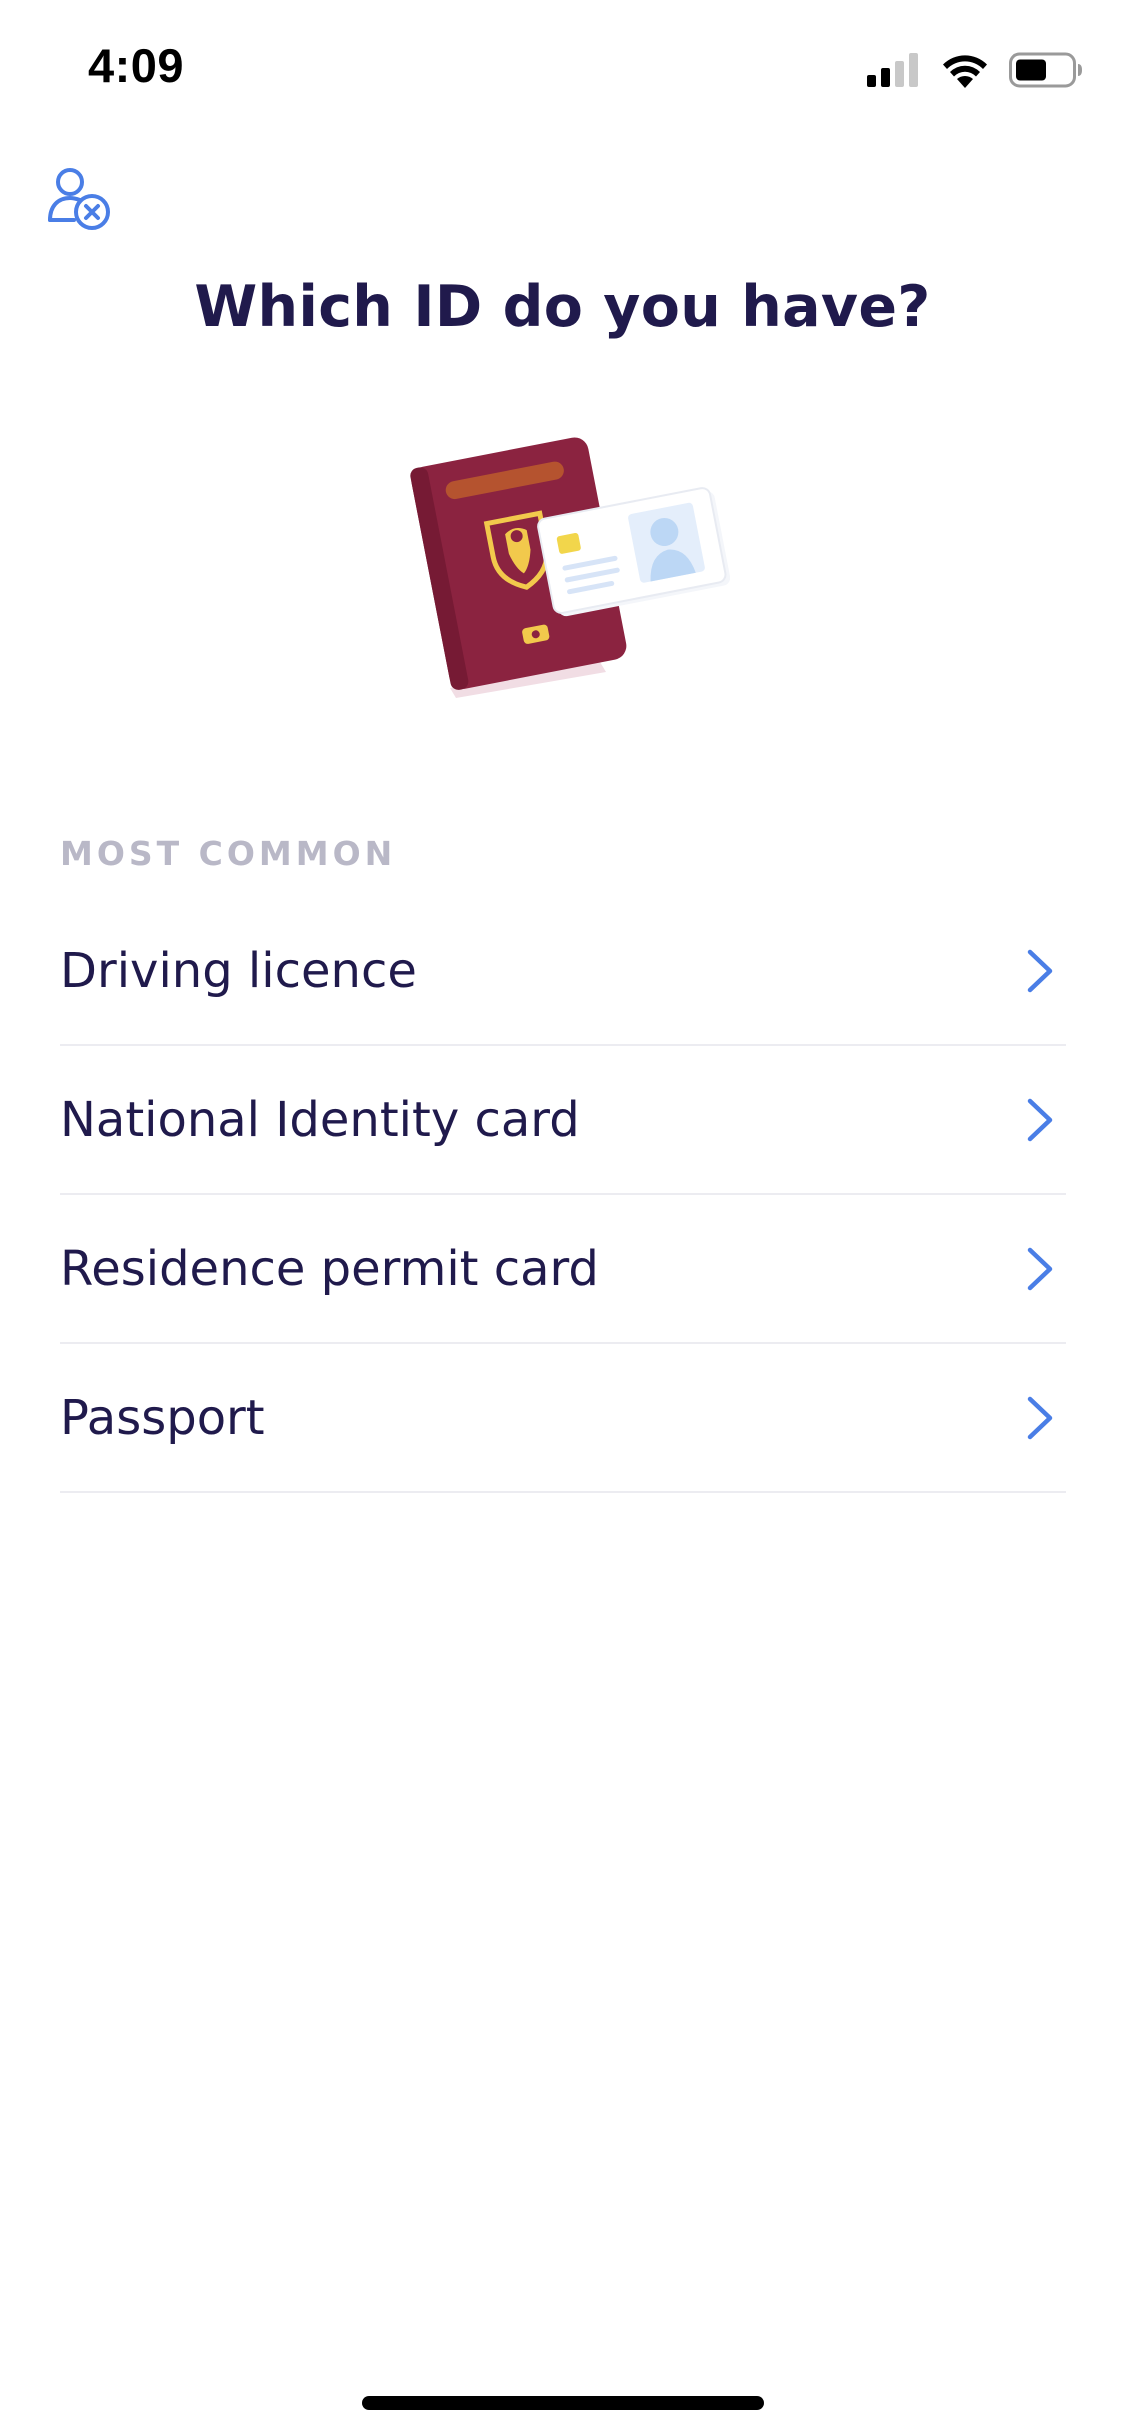 The height and width of the screenshot is (2436, 1125). Describe the element at coordinates (563, 971) in the screenshot. I see `list-item-driving-licence: Driving licence` at that location.